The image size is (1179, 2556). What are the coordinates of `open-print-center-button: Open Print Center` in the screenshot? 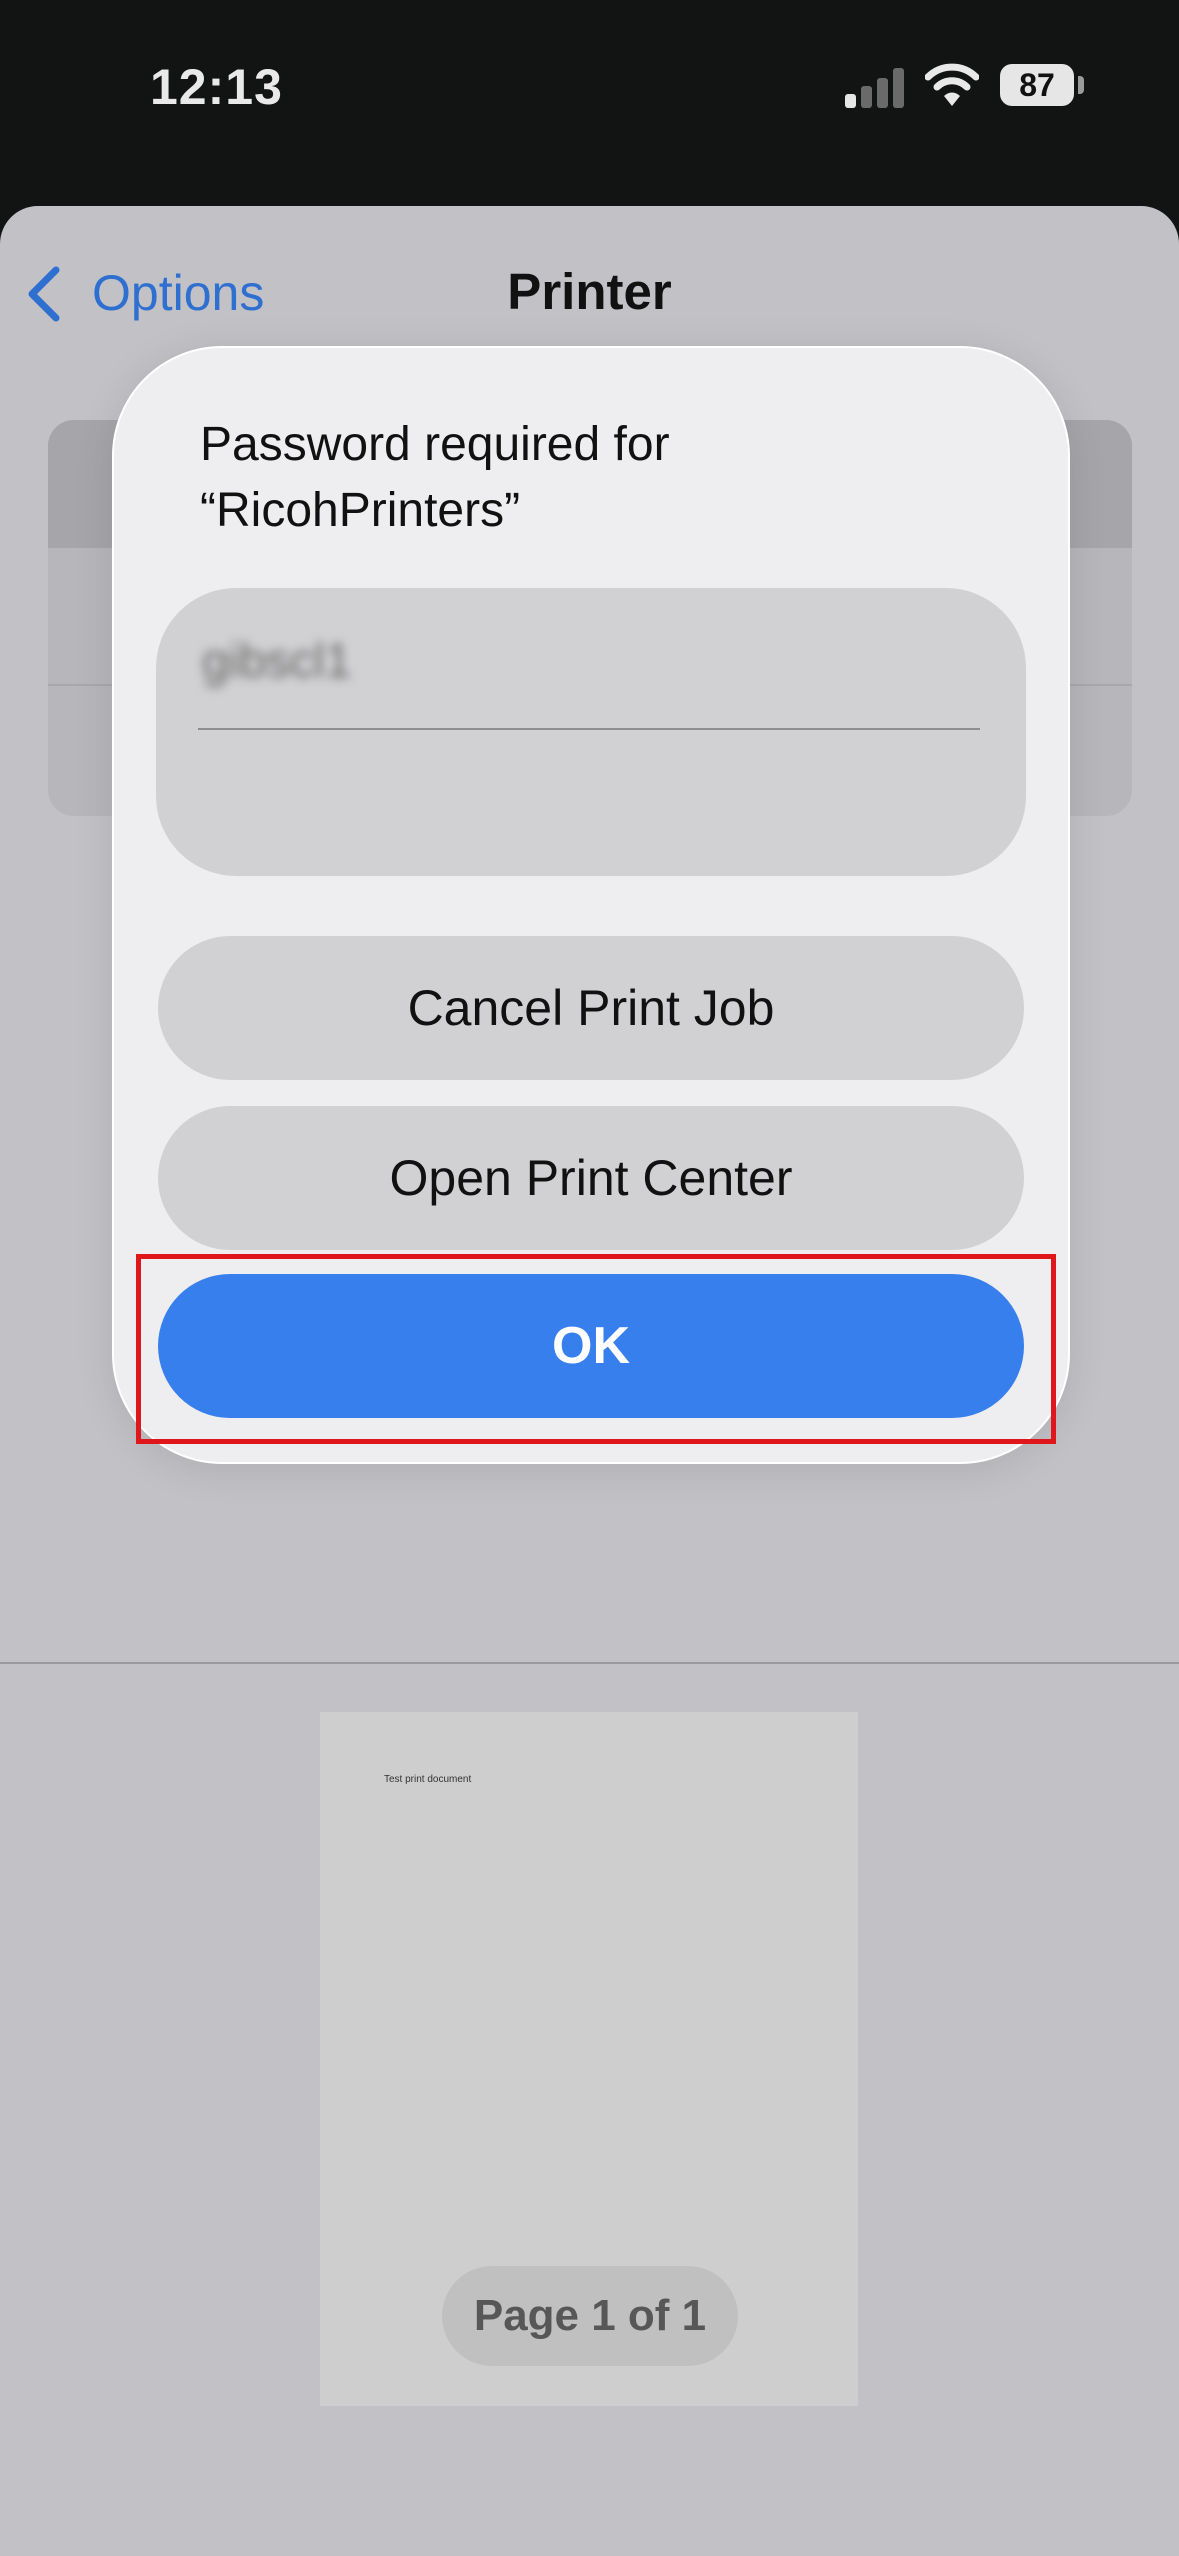 It's located at (591, 1178).